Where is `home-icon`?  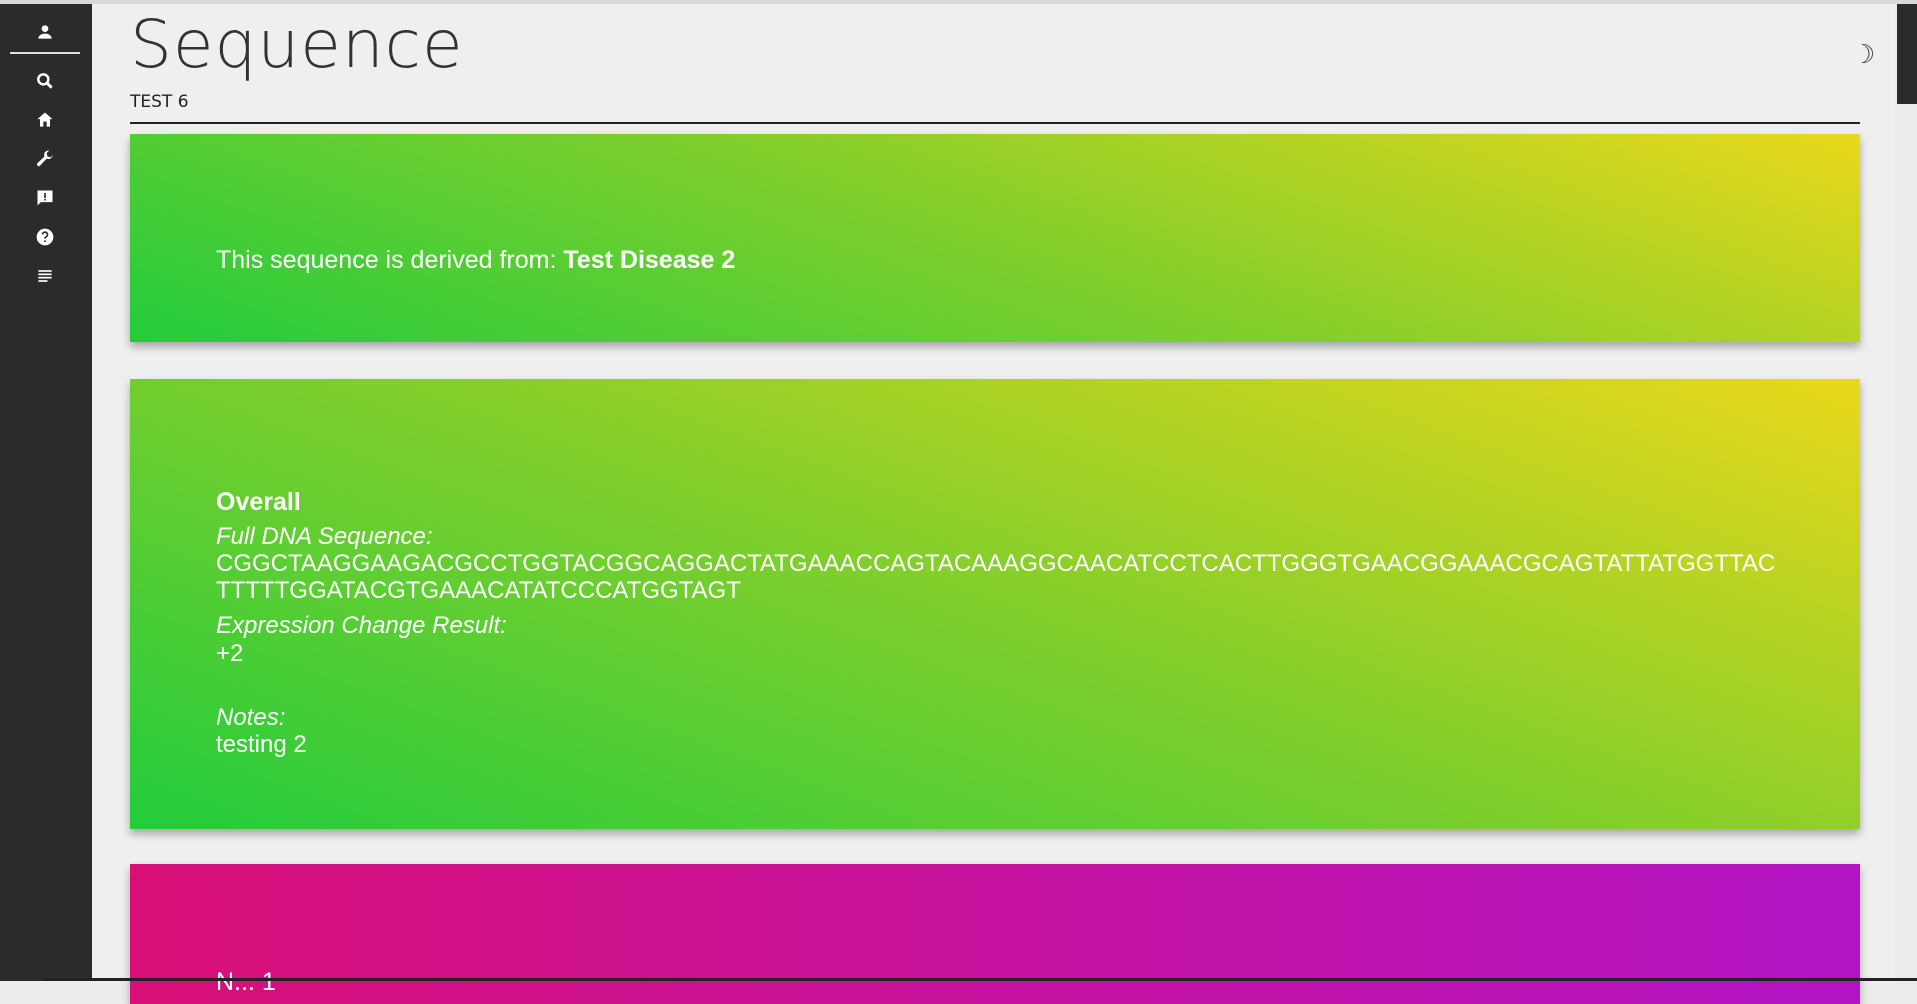
home-icon is located at coordinates (45, 119).